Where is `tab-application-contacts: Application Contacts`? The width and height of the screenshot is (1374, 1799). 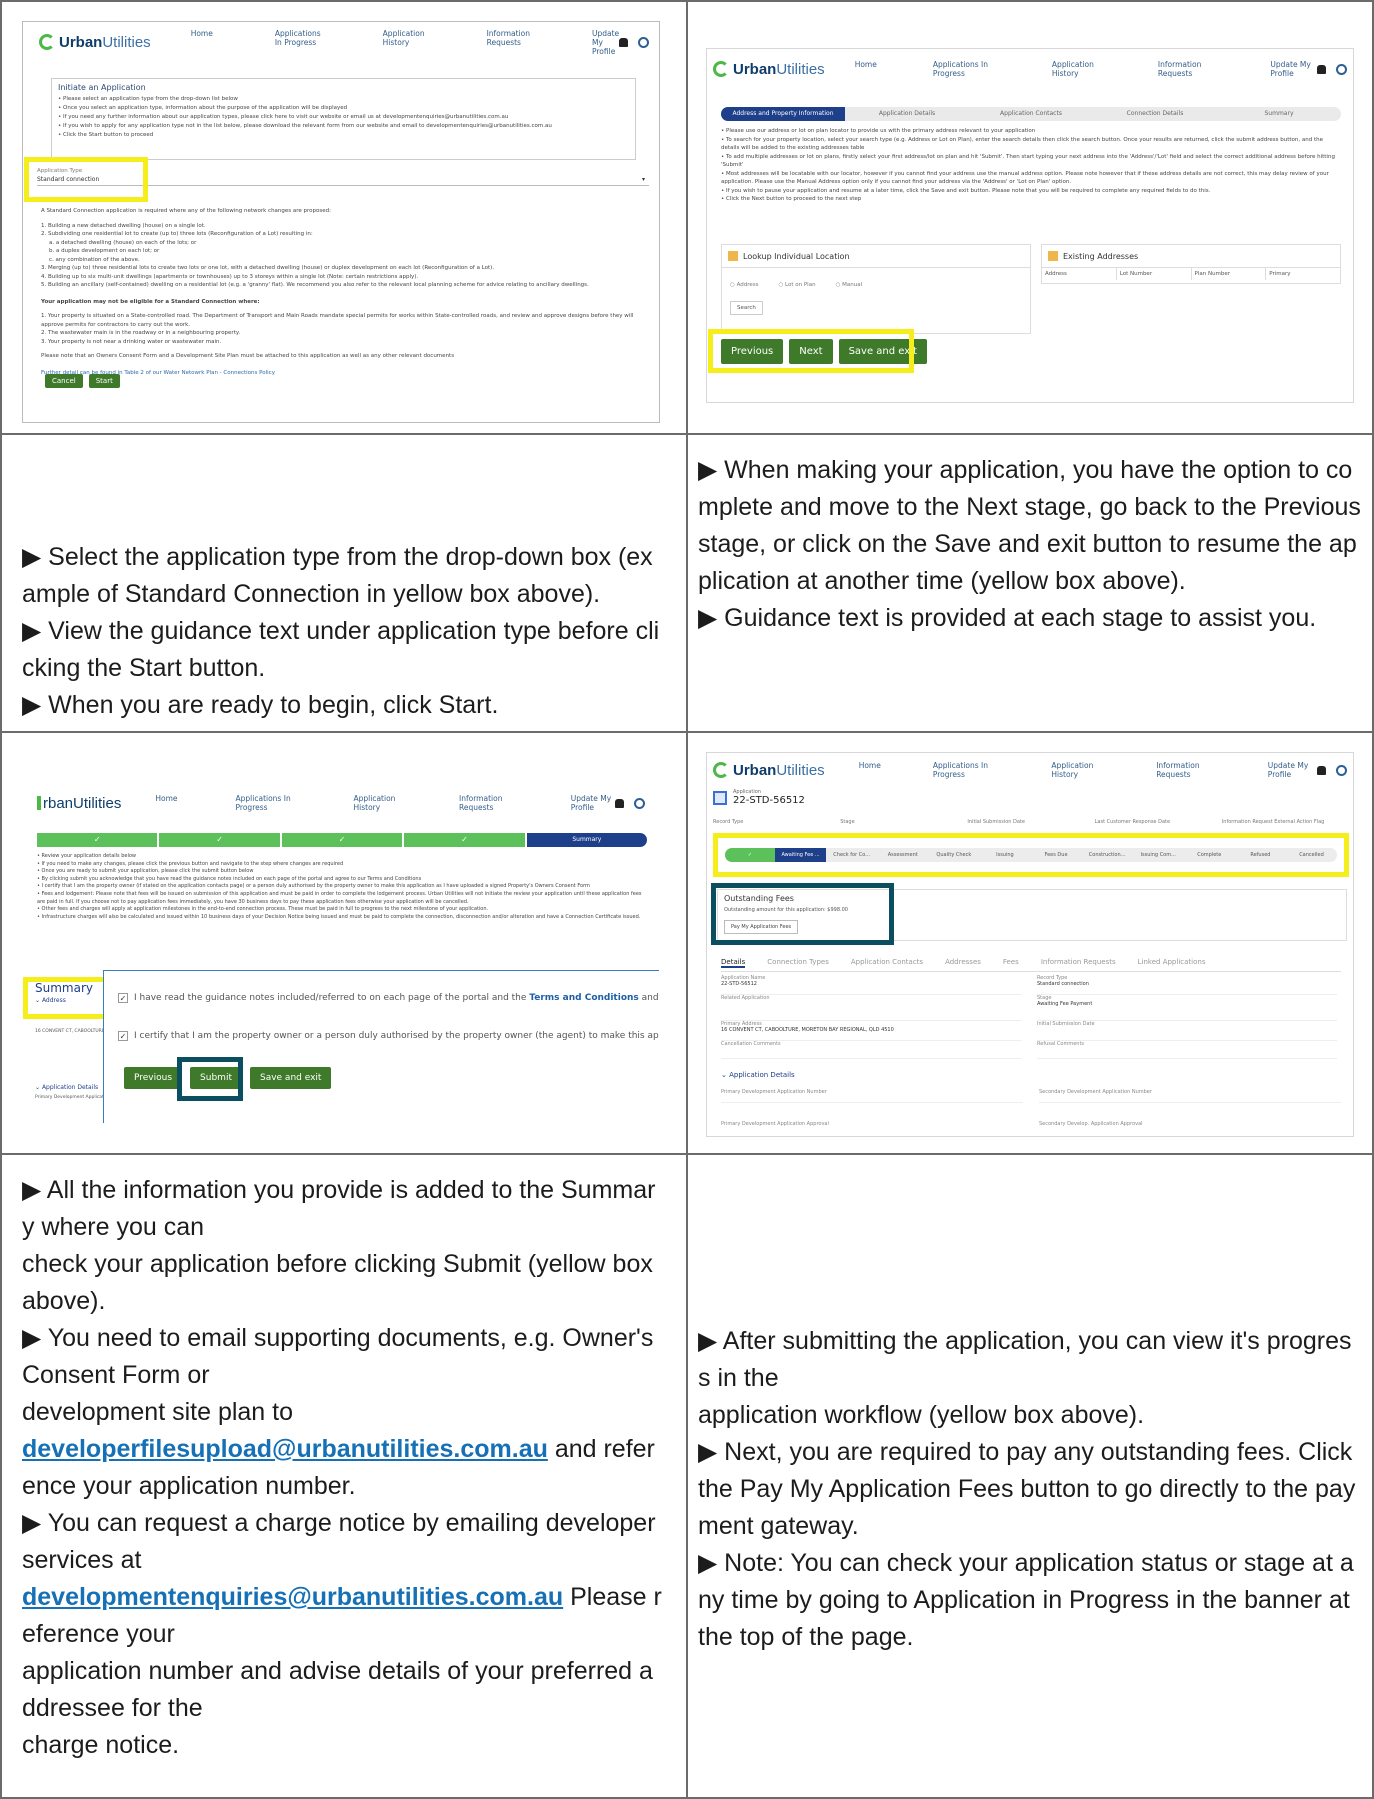 tab-application-contacts: Application Contacts is located at coordinates (887, 963).